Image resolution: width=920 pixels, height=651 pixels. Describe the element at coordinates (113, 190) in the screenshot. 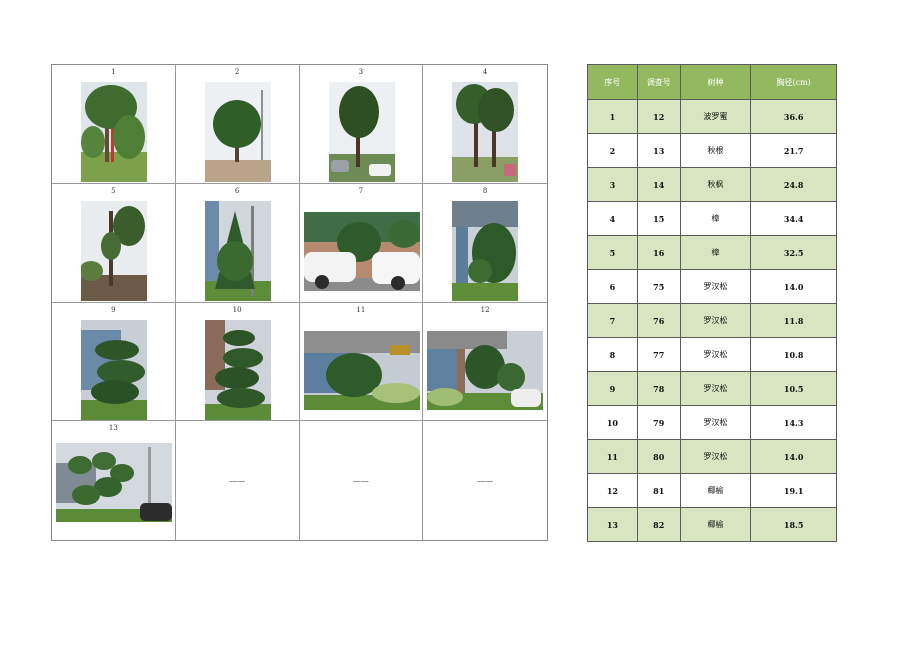

I see `photo-number: 5` at that location.